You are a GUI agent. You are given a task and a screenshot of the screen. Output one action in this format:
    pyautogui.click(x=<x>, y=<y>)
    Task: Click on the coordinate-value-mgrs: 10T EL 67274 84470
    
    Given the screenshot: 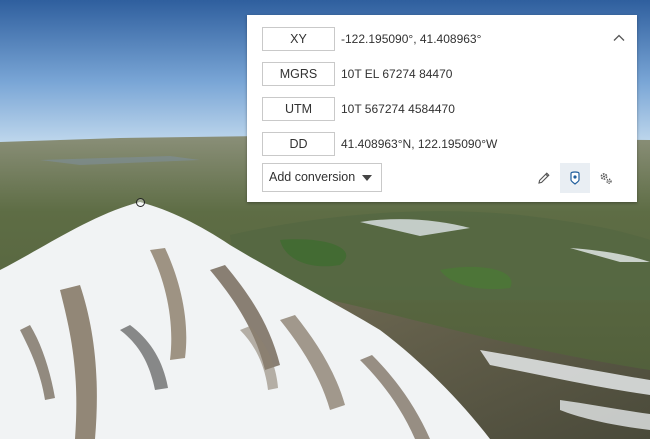 What is the action you would take?
    pyautogui.click(x=397, y=74)
    